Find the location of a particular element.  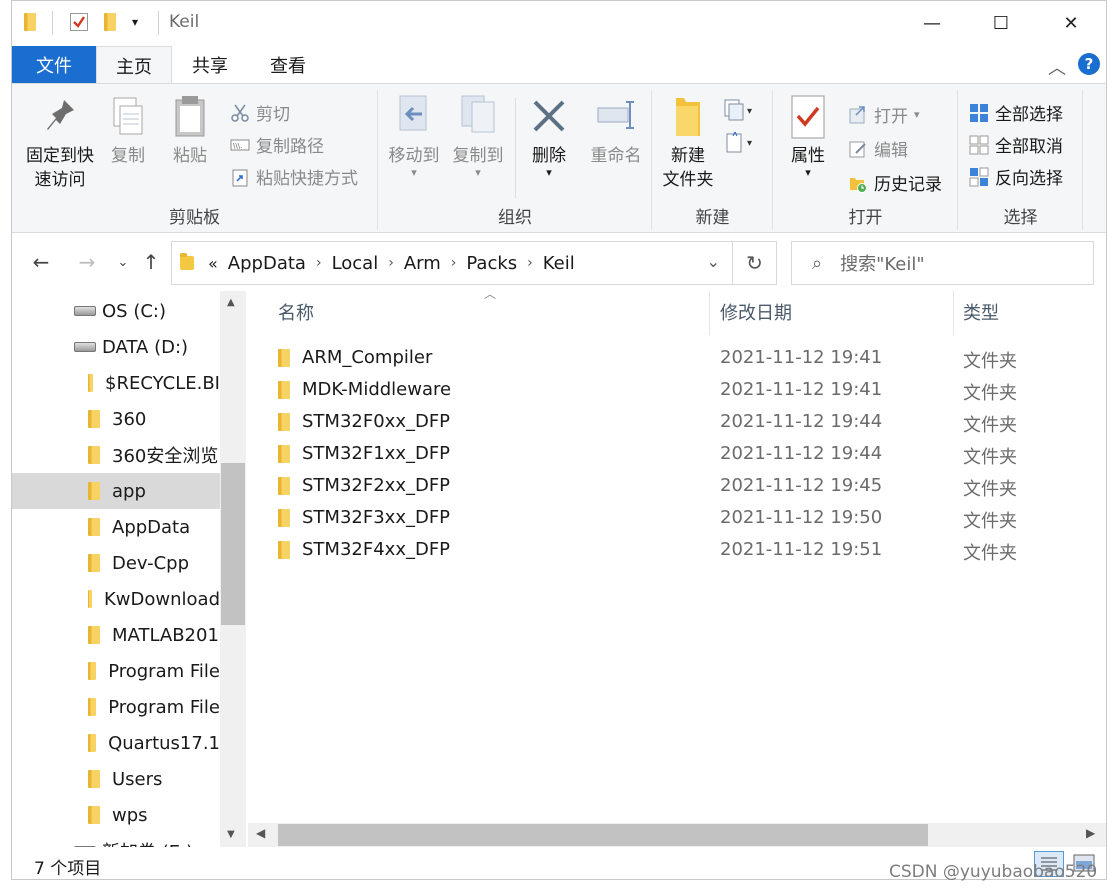

tree-item: Users is located at coordinates (116, 779).